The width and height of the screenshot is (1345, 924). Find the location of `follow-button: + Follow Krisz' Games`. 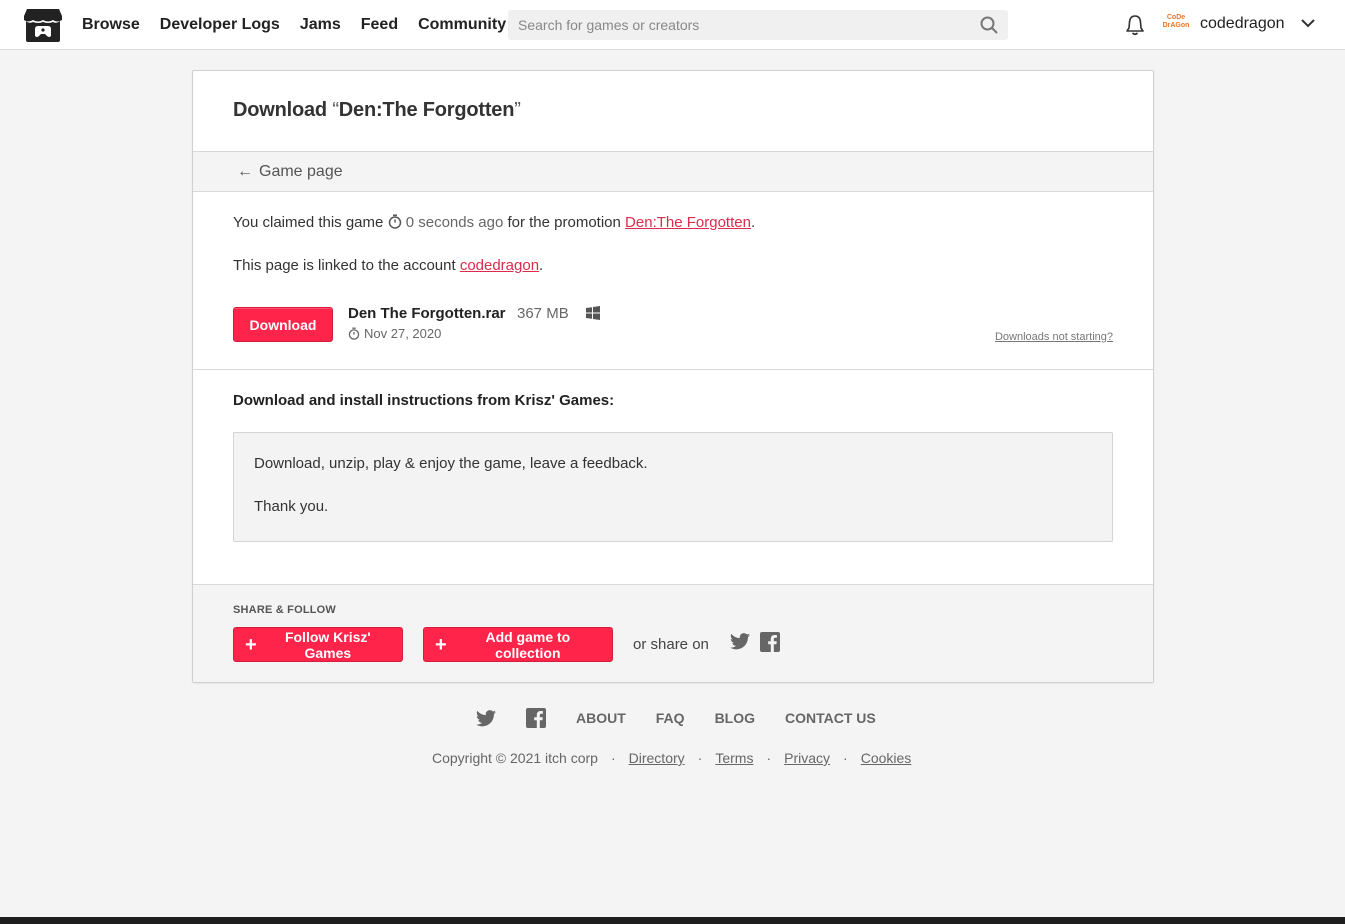

follow-button: + Follow Krisz' Games is located at coordinates (318, 644).